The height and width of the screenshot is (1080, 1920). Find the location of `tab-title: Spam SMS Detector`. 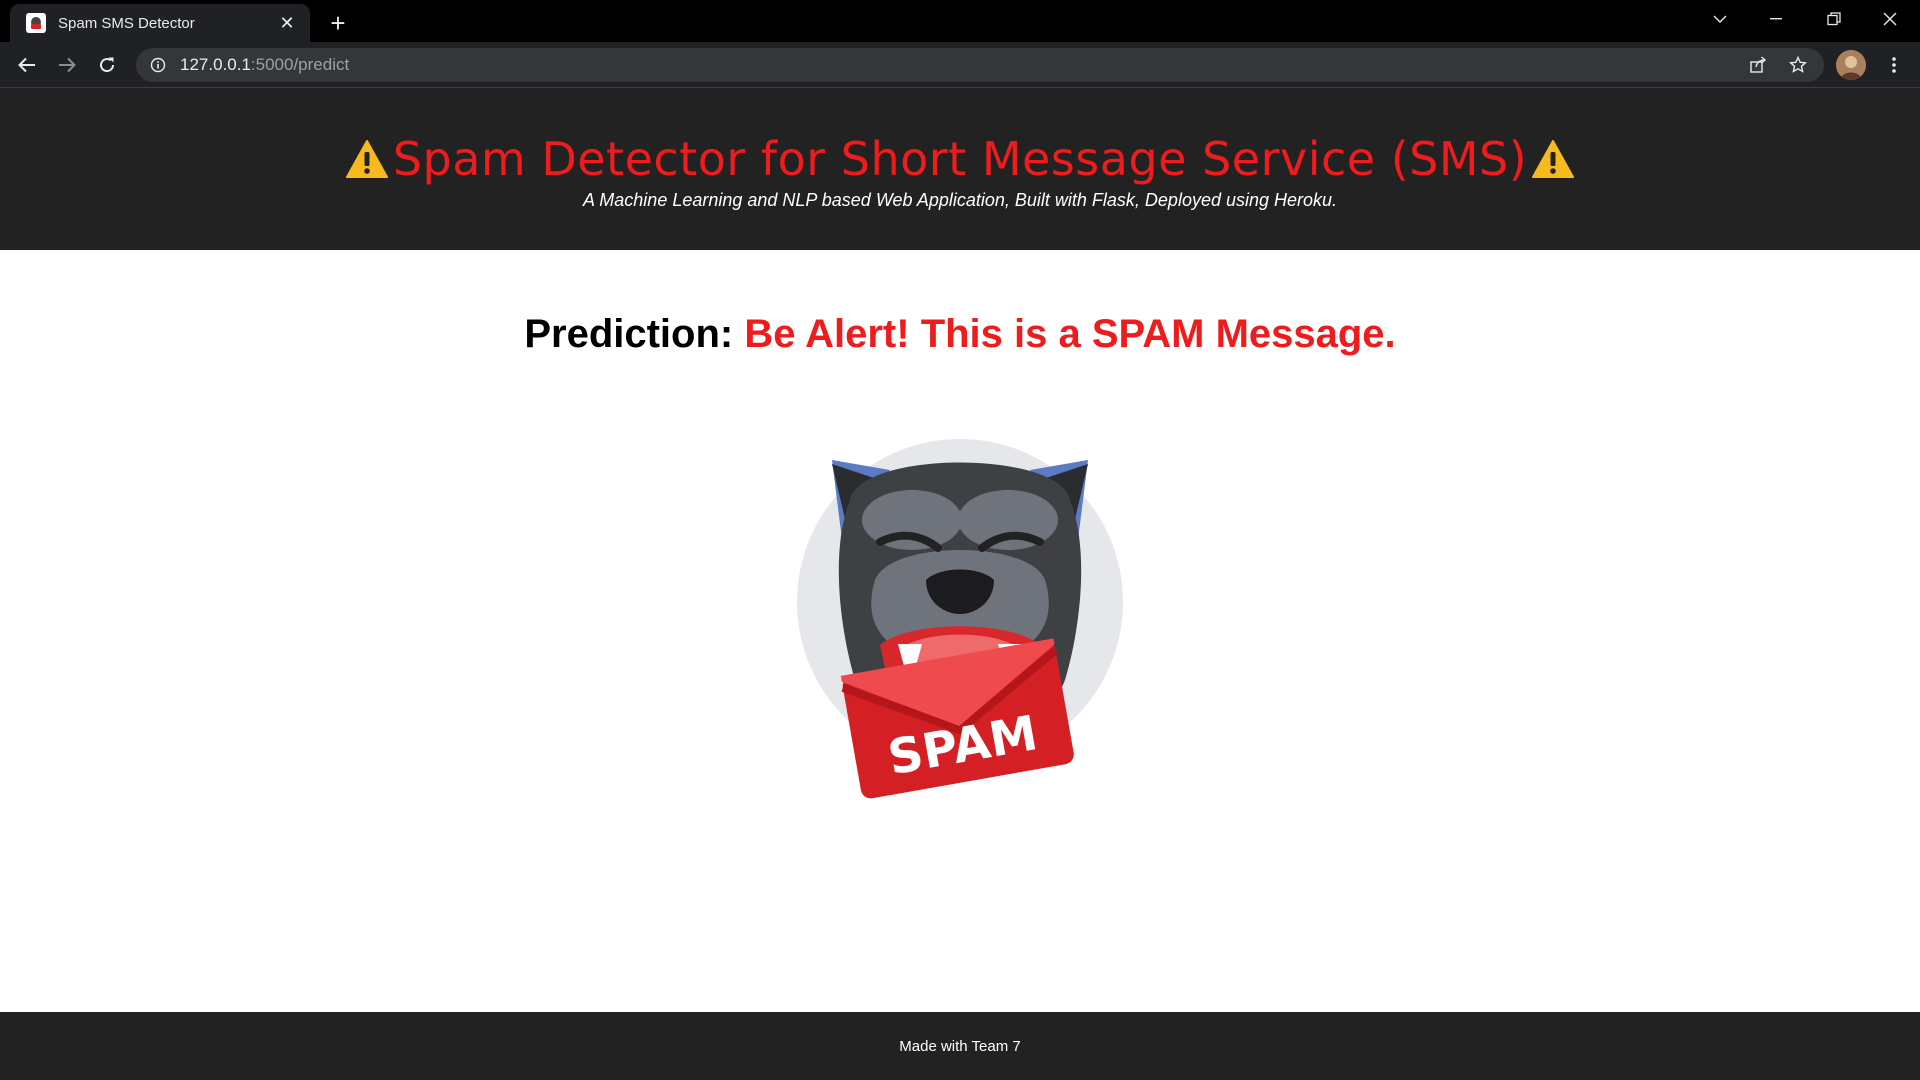

tab-title: Spam SMS Detector is located at coordinates (126, 23).